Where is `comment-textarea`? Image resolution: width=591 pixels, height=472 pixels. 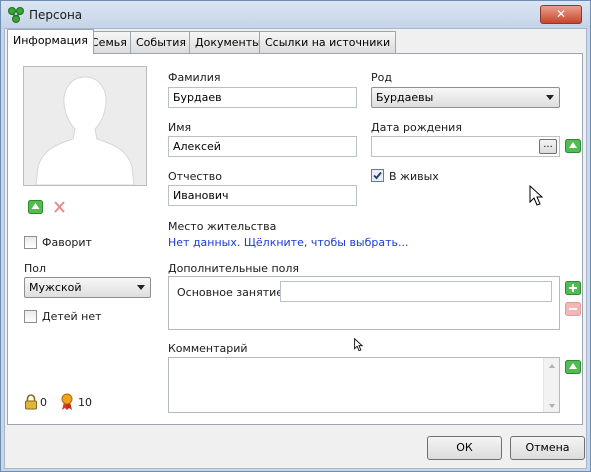 comment-textarea is located at coordinates (364, 385).